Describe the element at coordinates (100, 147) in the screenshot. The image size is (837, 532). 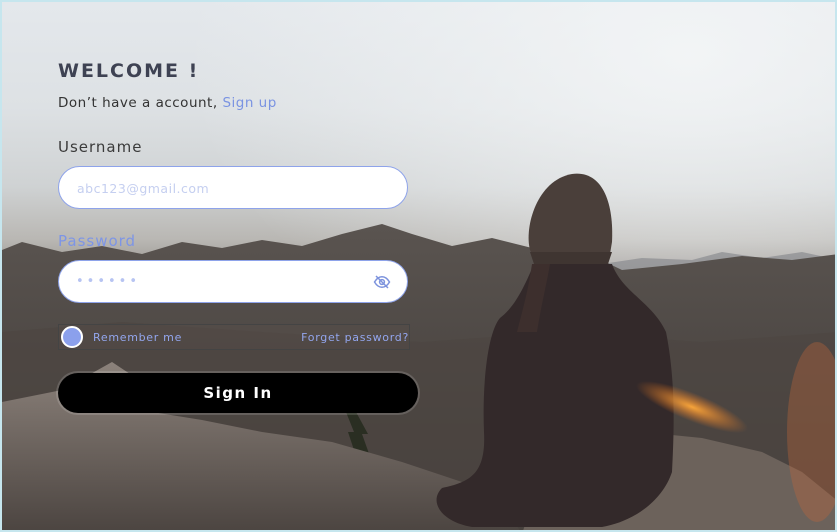
I see `username-label: Username` at that location.